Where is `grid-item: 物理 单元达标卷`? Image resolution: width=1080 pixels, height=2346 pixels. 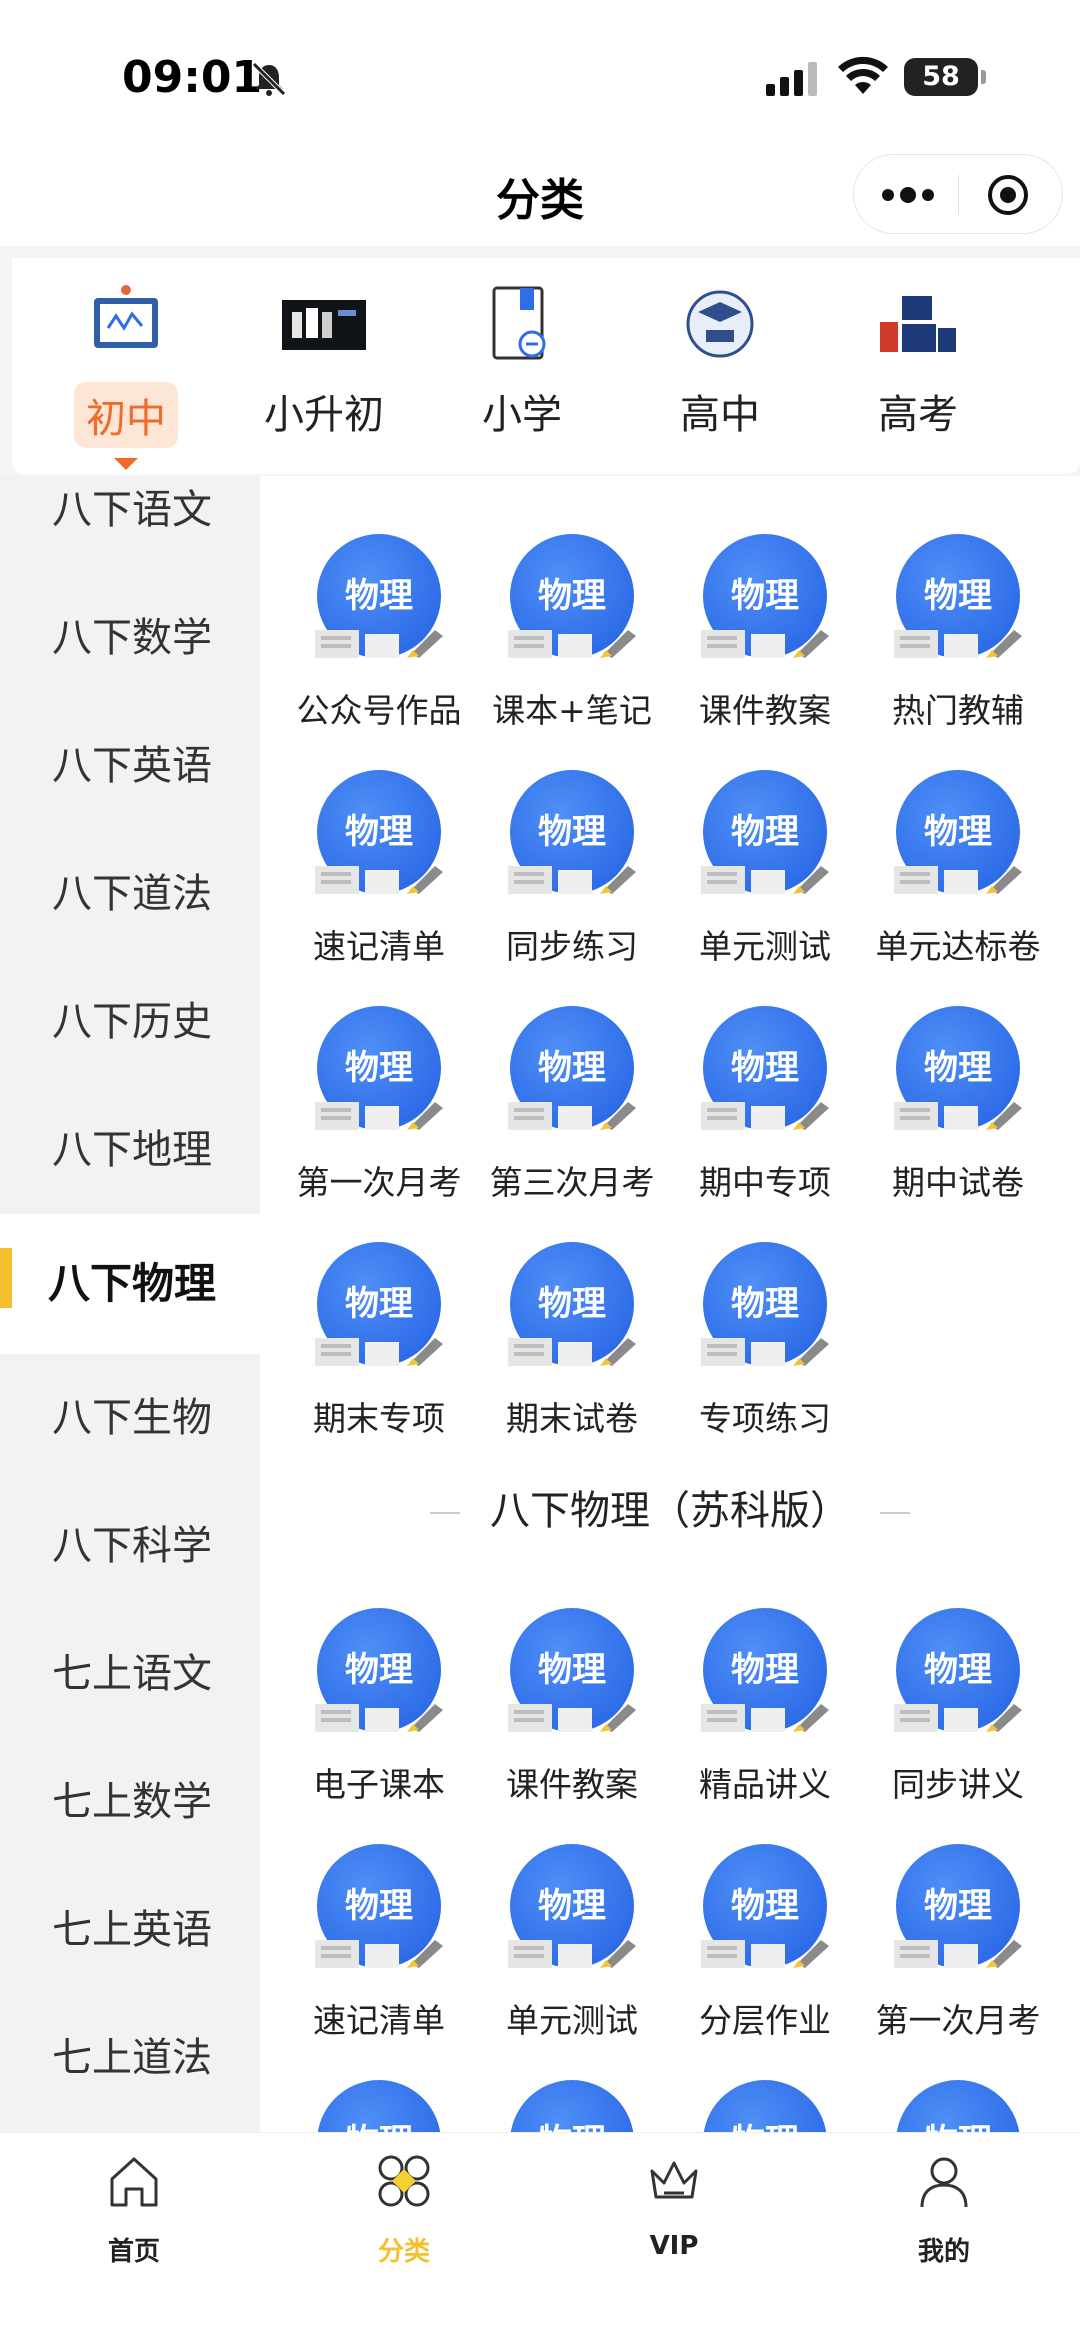
grid-item: 物理 单元达标卷 is located at coordinates (958, 875).